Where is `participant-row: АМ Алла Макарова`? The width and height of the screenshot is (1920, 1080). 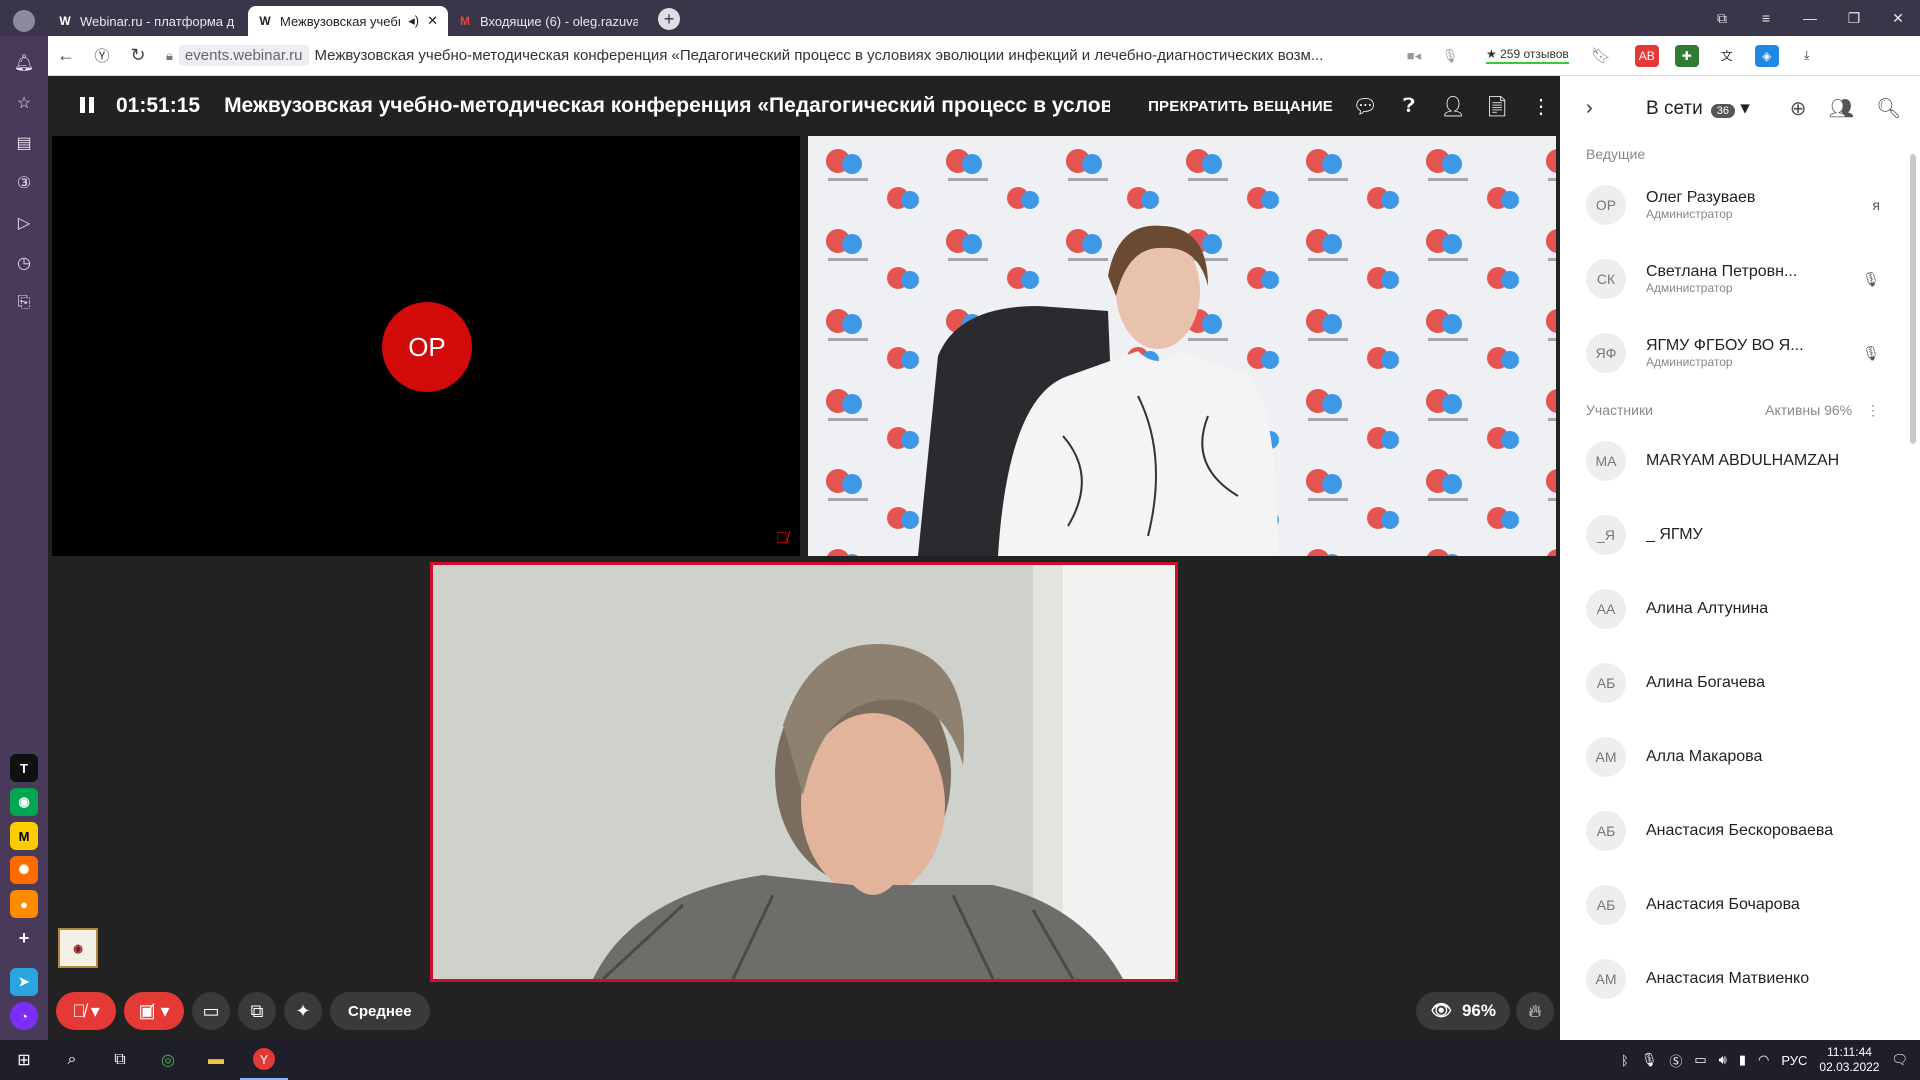 participant-row: АМ Алла Макарова is located at coordinates (1740, 757).